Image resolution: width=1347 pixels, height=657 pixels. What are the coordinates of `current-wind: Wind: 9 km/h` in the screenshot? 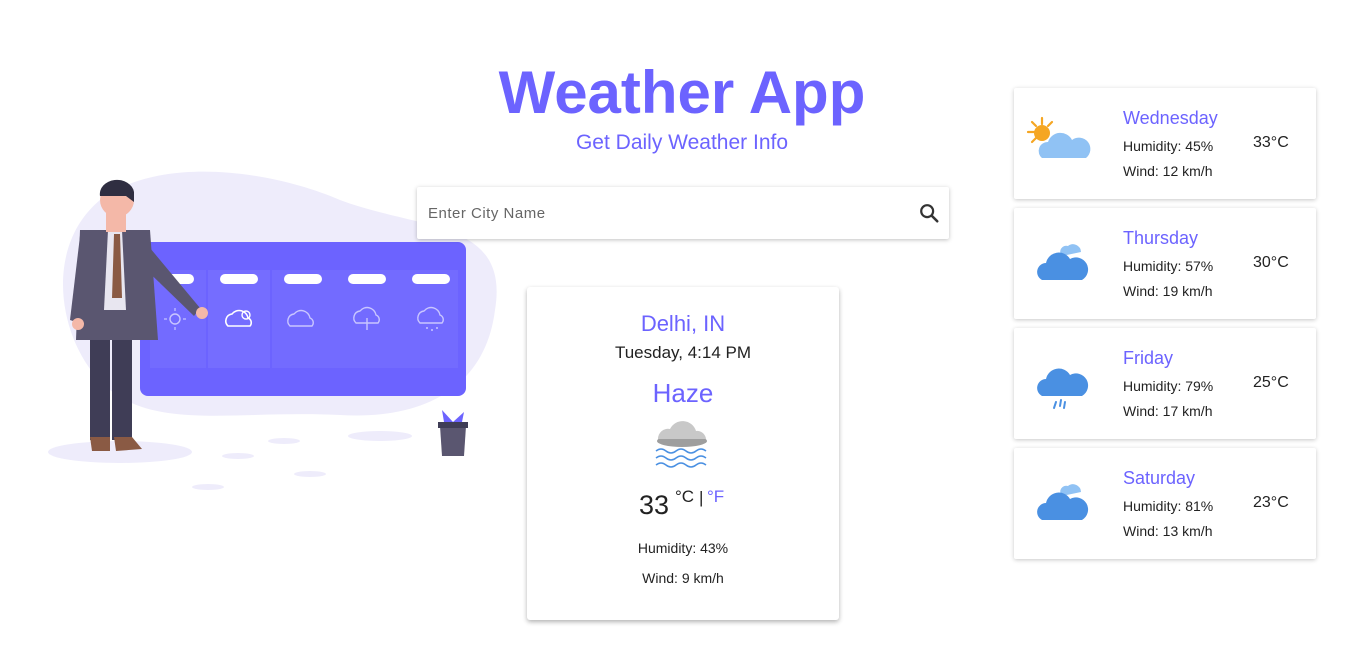 It's located at (683, 578).